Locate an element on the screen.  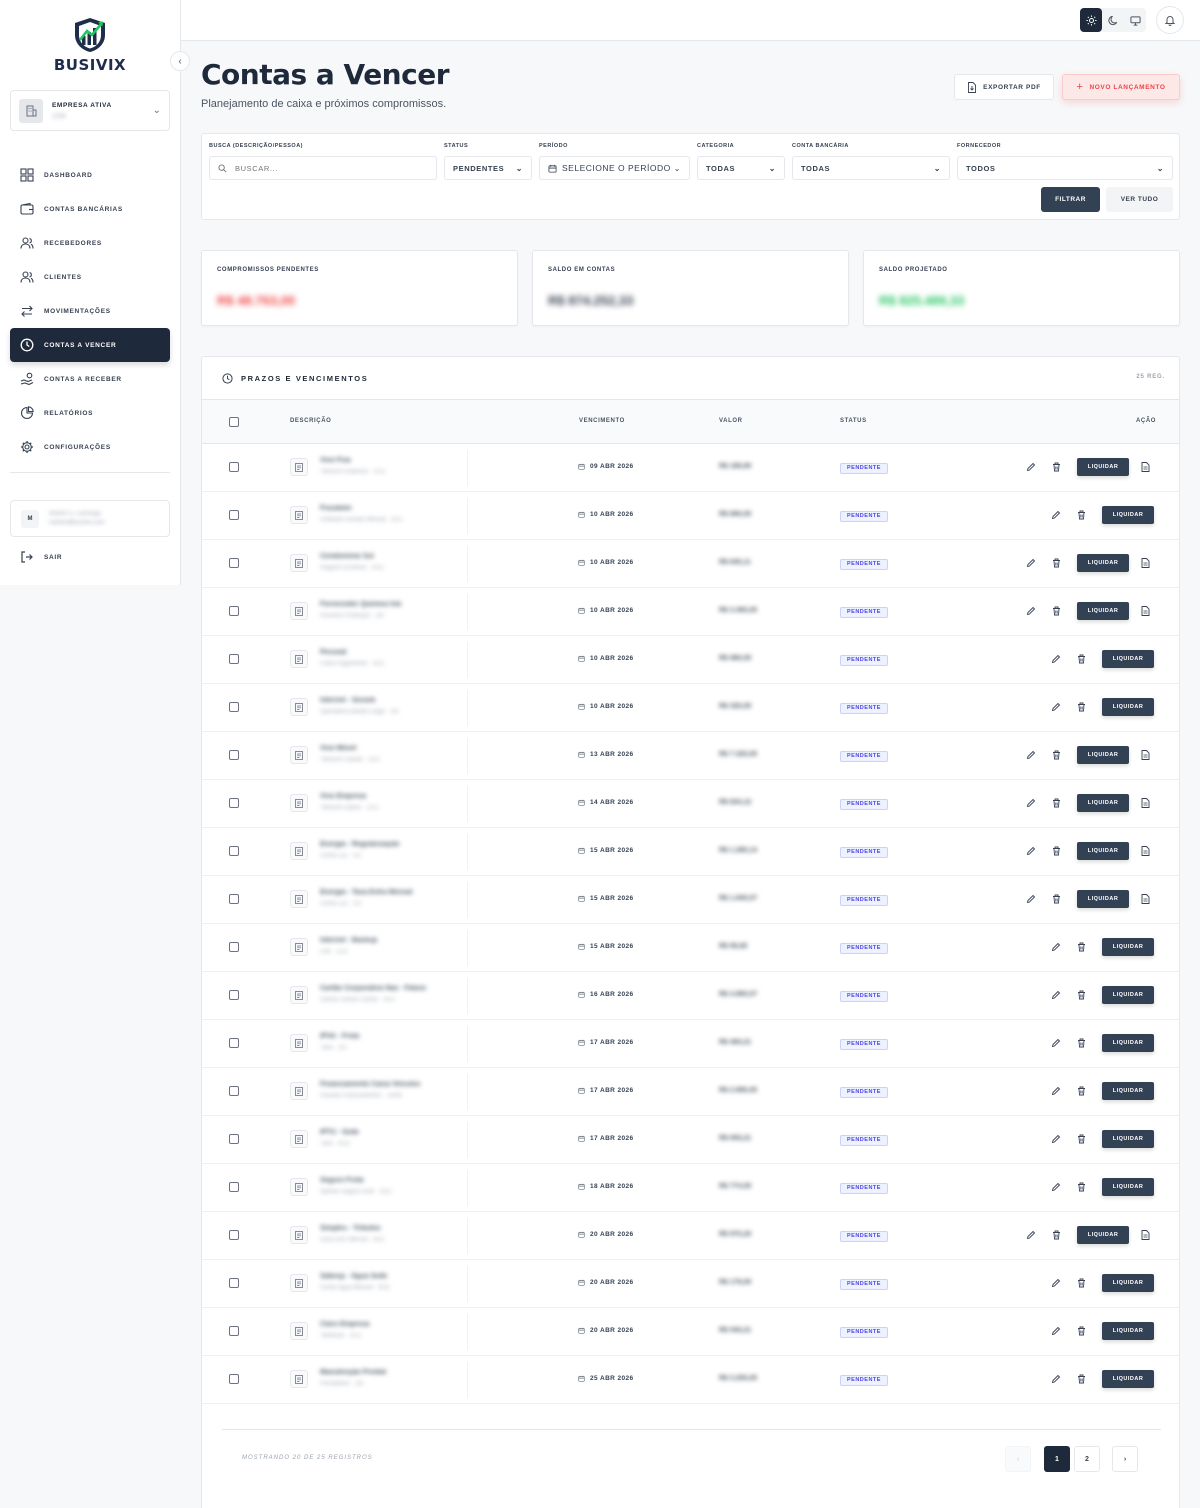
user-profile: M Martim S. Camargo martim@busivix.com is located at coordinates (90, 518).